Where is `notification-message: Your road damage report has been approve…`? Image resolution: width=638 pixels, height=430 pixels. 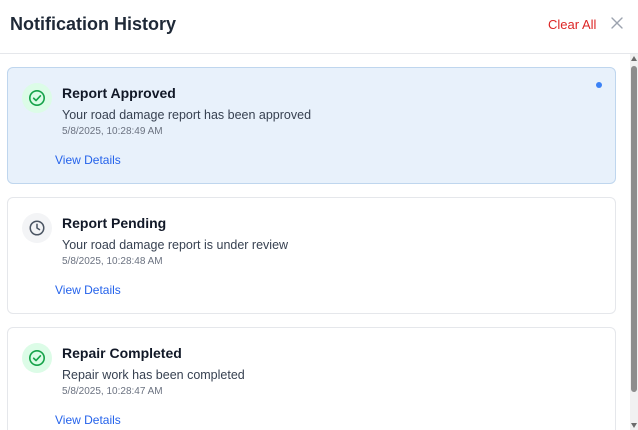
notification-message: Your road damage report has been approve… is located at coordinates (187, 115).